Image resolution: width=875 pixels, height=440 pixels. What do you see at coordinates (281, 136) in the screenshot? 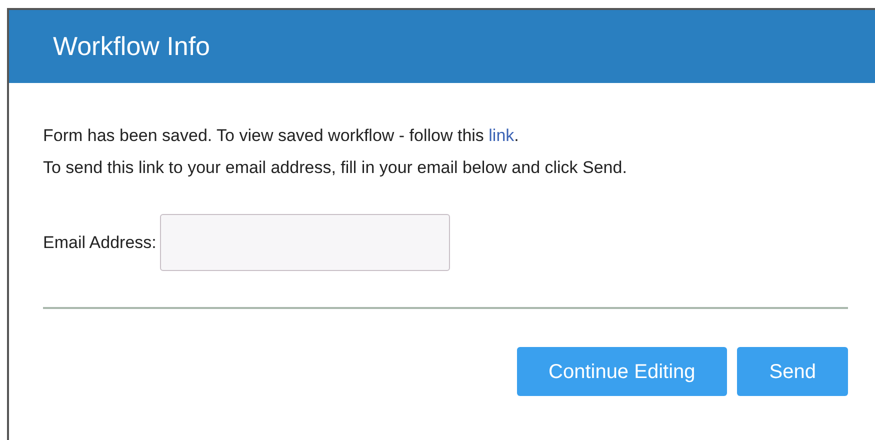
I see `message-text: Form has been saved. To view saved workflow - follow this link.` at bounding box center [281, 136].